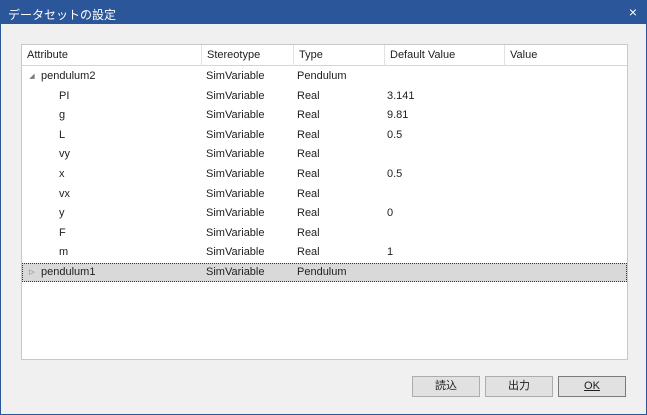  What do you see at coordinates (390, 252) in the screenshot?
I see `default-cell: 1` at bounding box center [390, 252].